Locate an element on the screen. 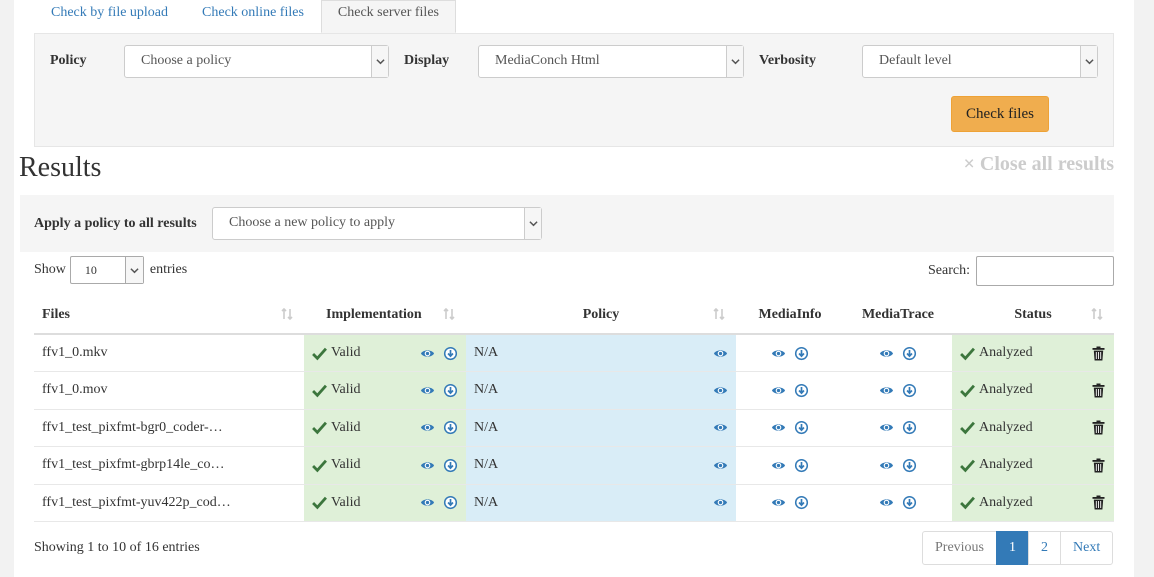 This screenshot has height=577, width=1154. results-title: Results is located at coordinates (60, 167).